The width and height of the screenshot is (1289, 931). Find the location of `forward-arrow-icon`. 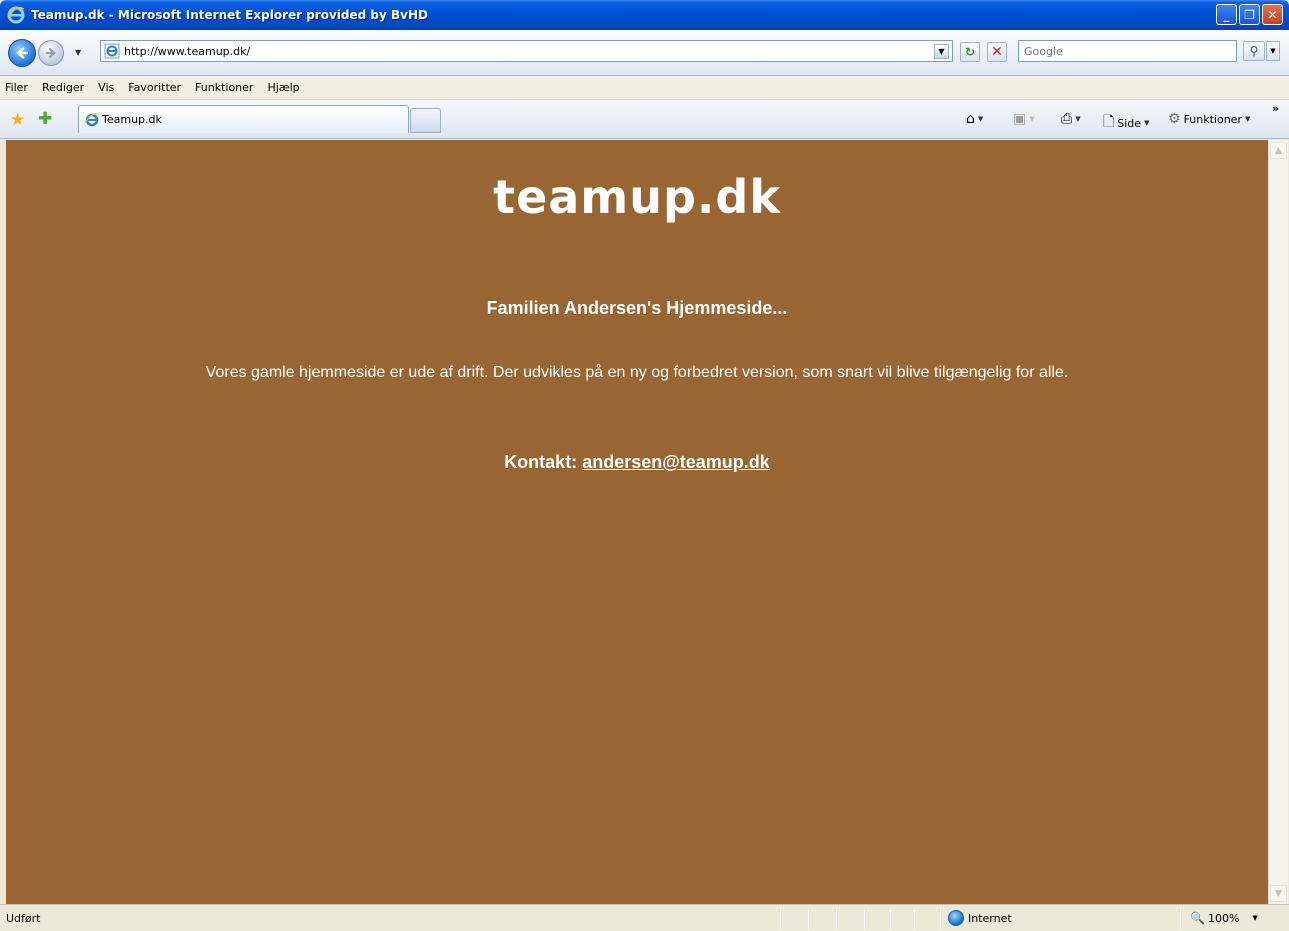

forward-arrow-icon is located at coordinates (51, 53).